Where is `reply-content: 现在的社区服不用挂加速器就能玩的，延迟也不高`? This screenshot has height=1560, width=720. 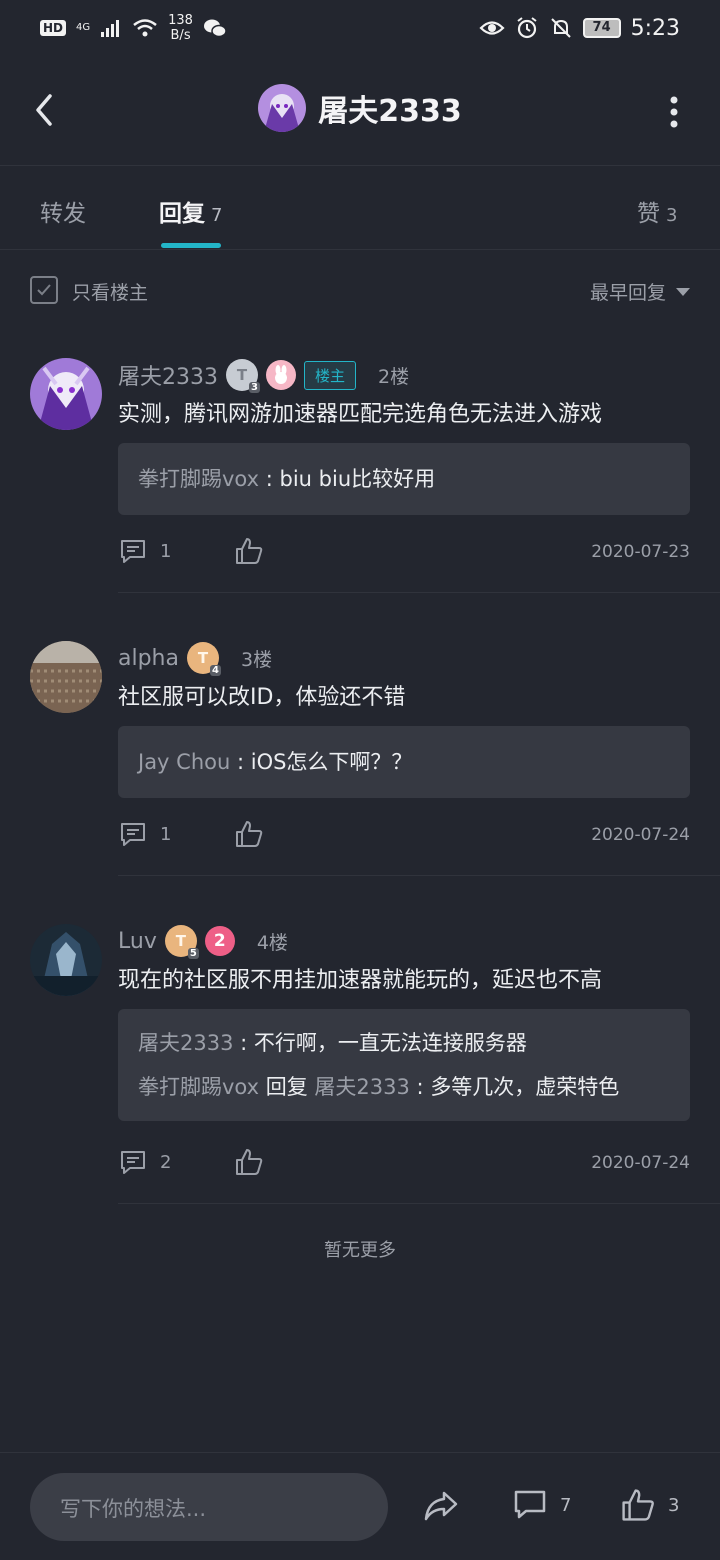
reply-content: 现在的社区服不用挂加速器就能玩的，延迟也不高 is located at coordinates (360, 980).